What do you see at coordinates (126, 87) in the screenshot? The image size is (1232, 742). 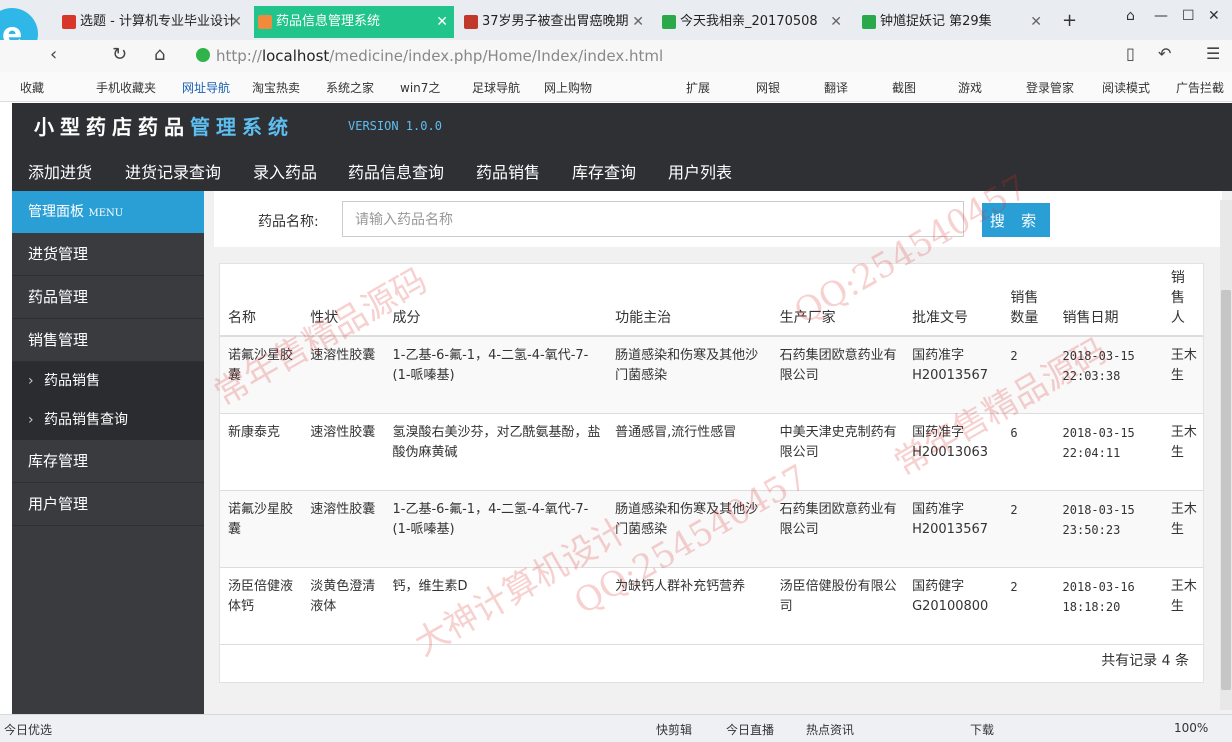 I see `bookmark-item: 手机收藏夹` at bounding box center [126, 87].